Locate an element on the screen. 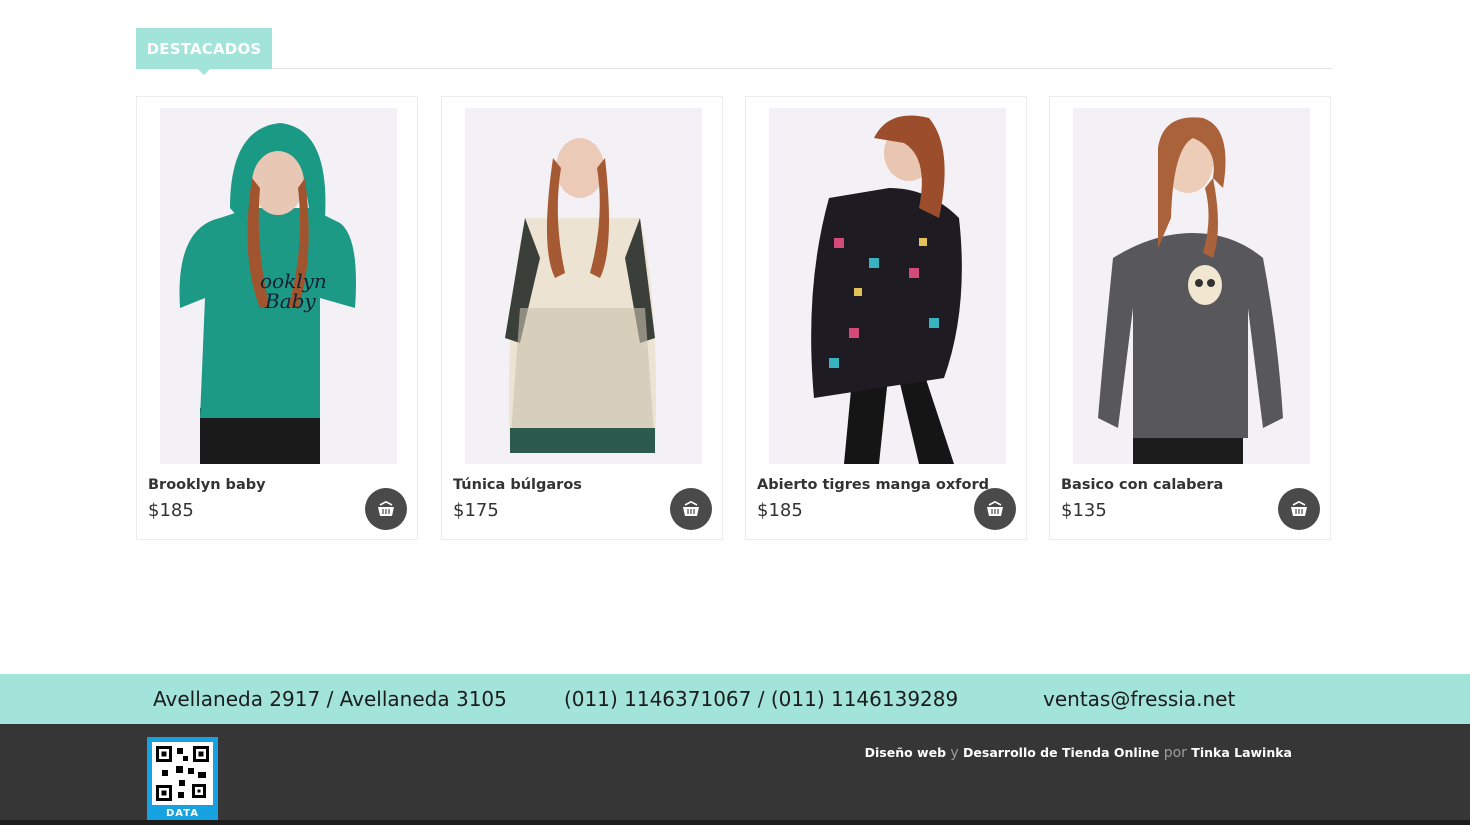 This screenshot has height=825, width=1470. product-photo-sweater is located at coordinates (1191, 286).